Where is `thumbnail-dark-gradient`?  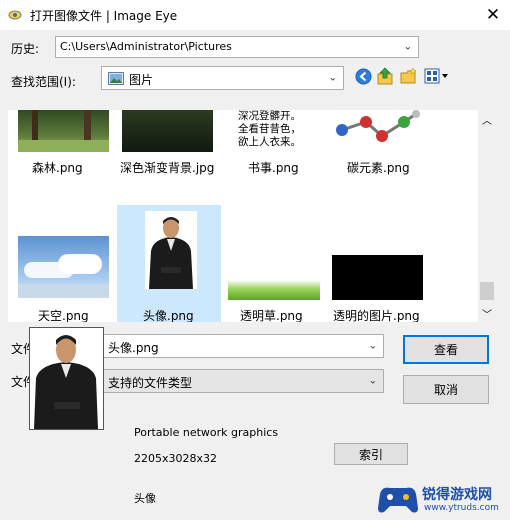
thumbnail-dark-gradient is located at coordinates (167, 131).